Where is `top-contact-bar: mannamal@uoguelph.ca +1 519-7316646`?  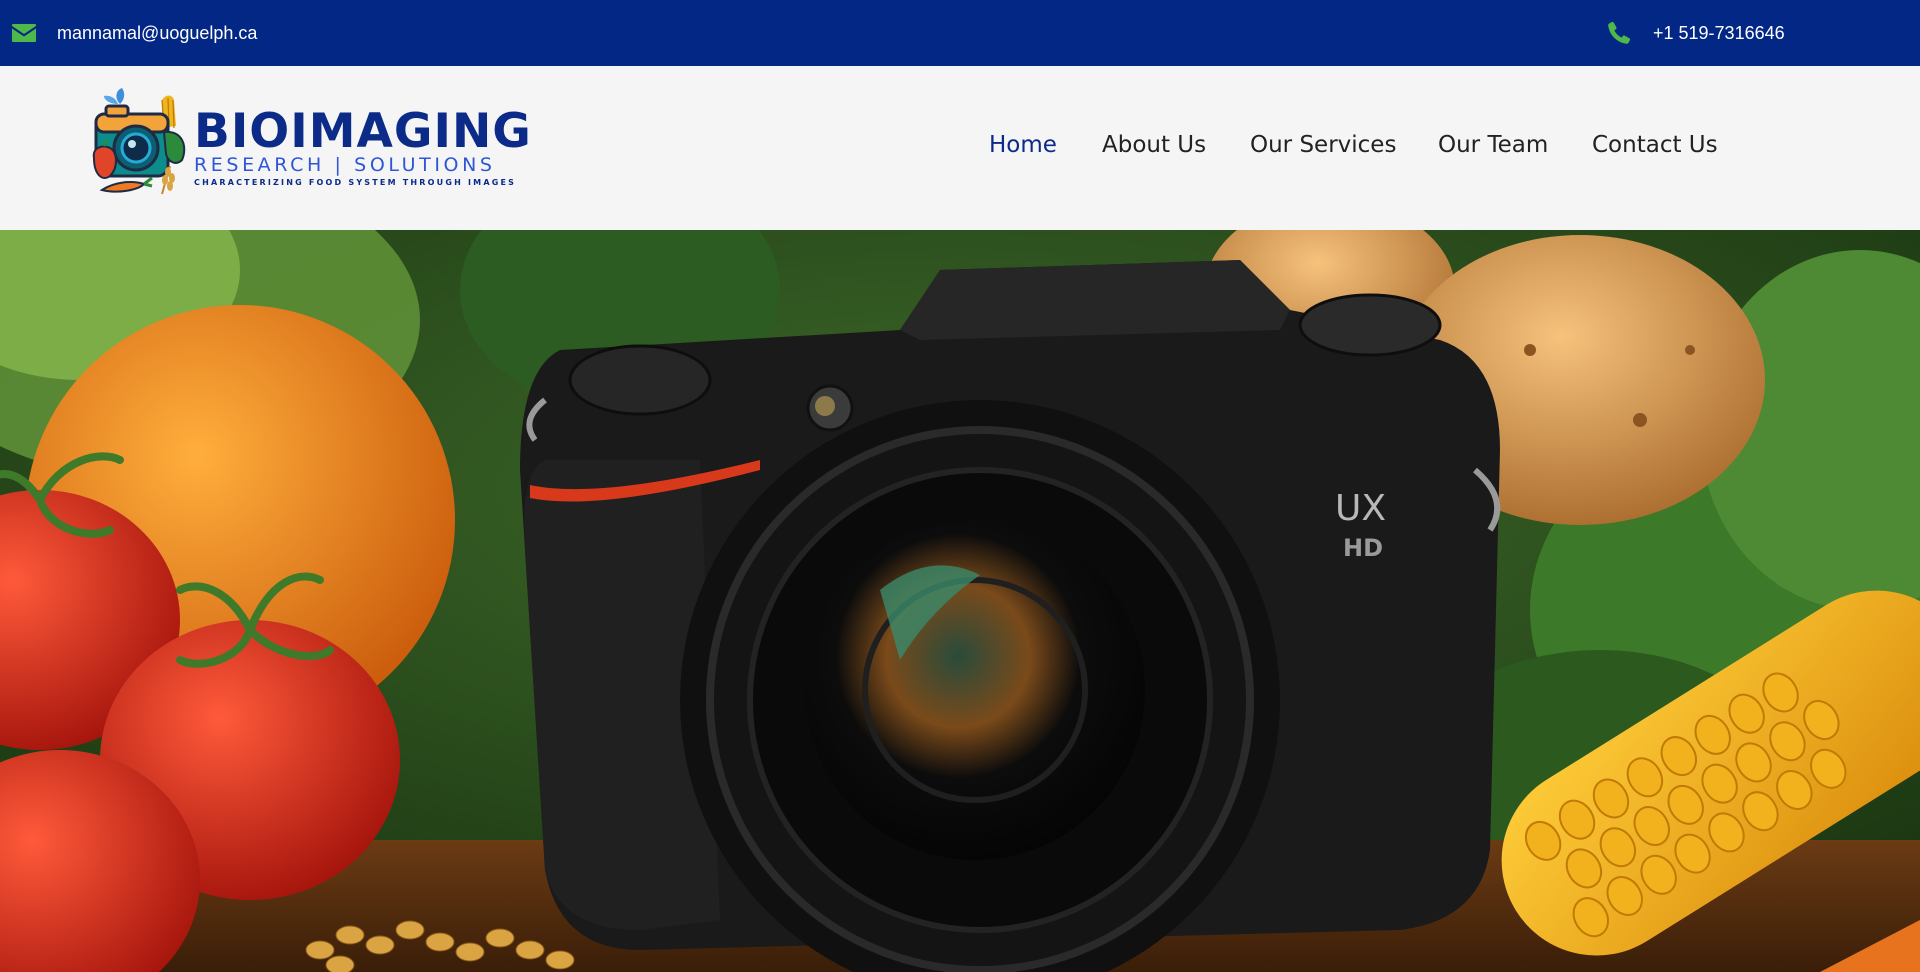 top-contact-bar: mannamal@uoguelph.ca +1 519-7316646 is located at coordinates (960, 33).